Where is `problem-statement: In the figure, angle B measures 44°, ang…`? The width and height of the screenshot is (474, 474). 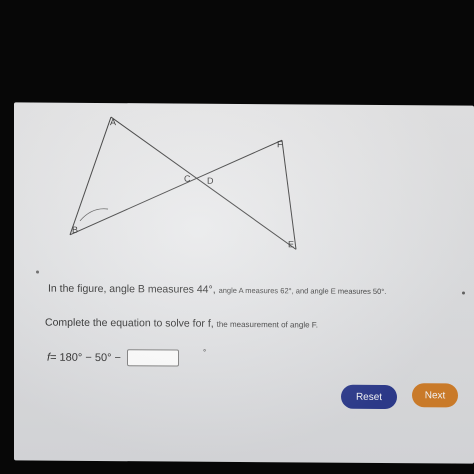 problem-statement: In the figure, angle B measures 44°, ang… is located at coordinates (258, 290).